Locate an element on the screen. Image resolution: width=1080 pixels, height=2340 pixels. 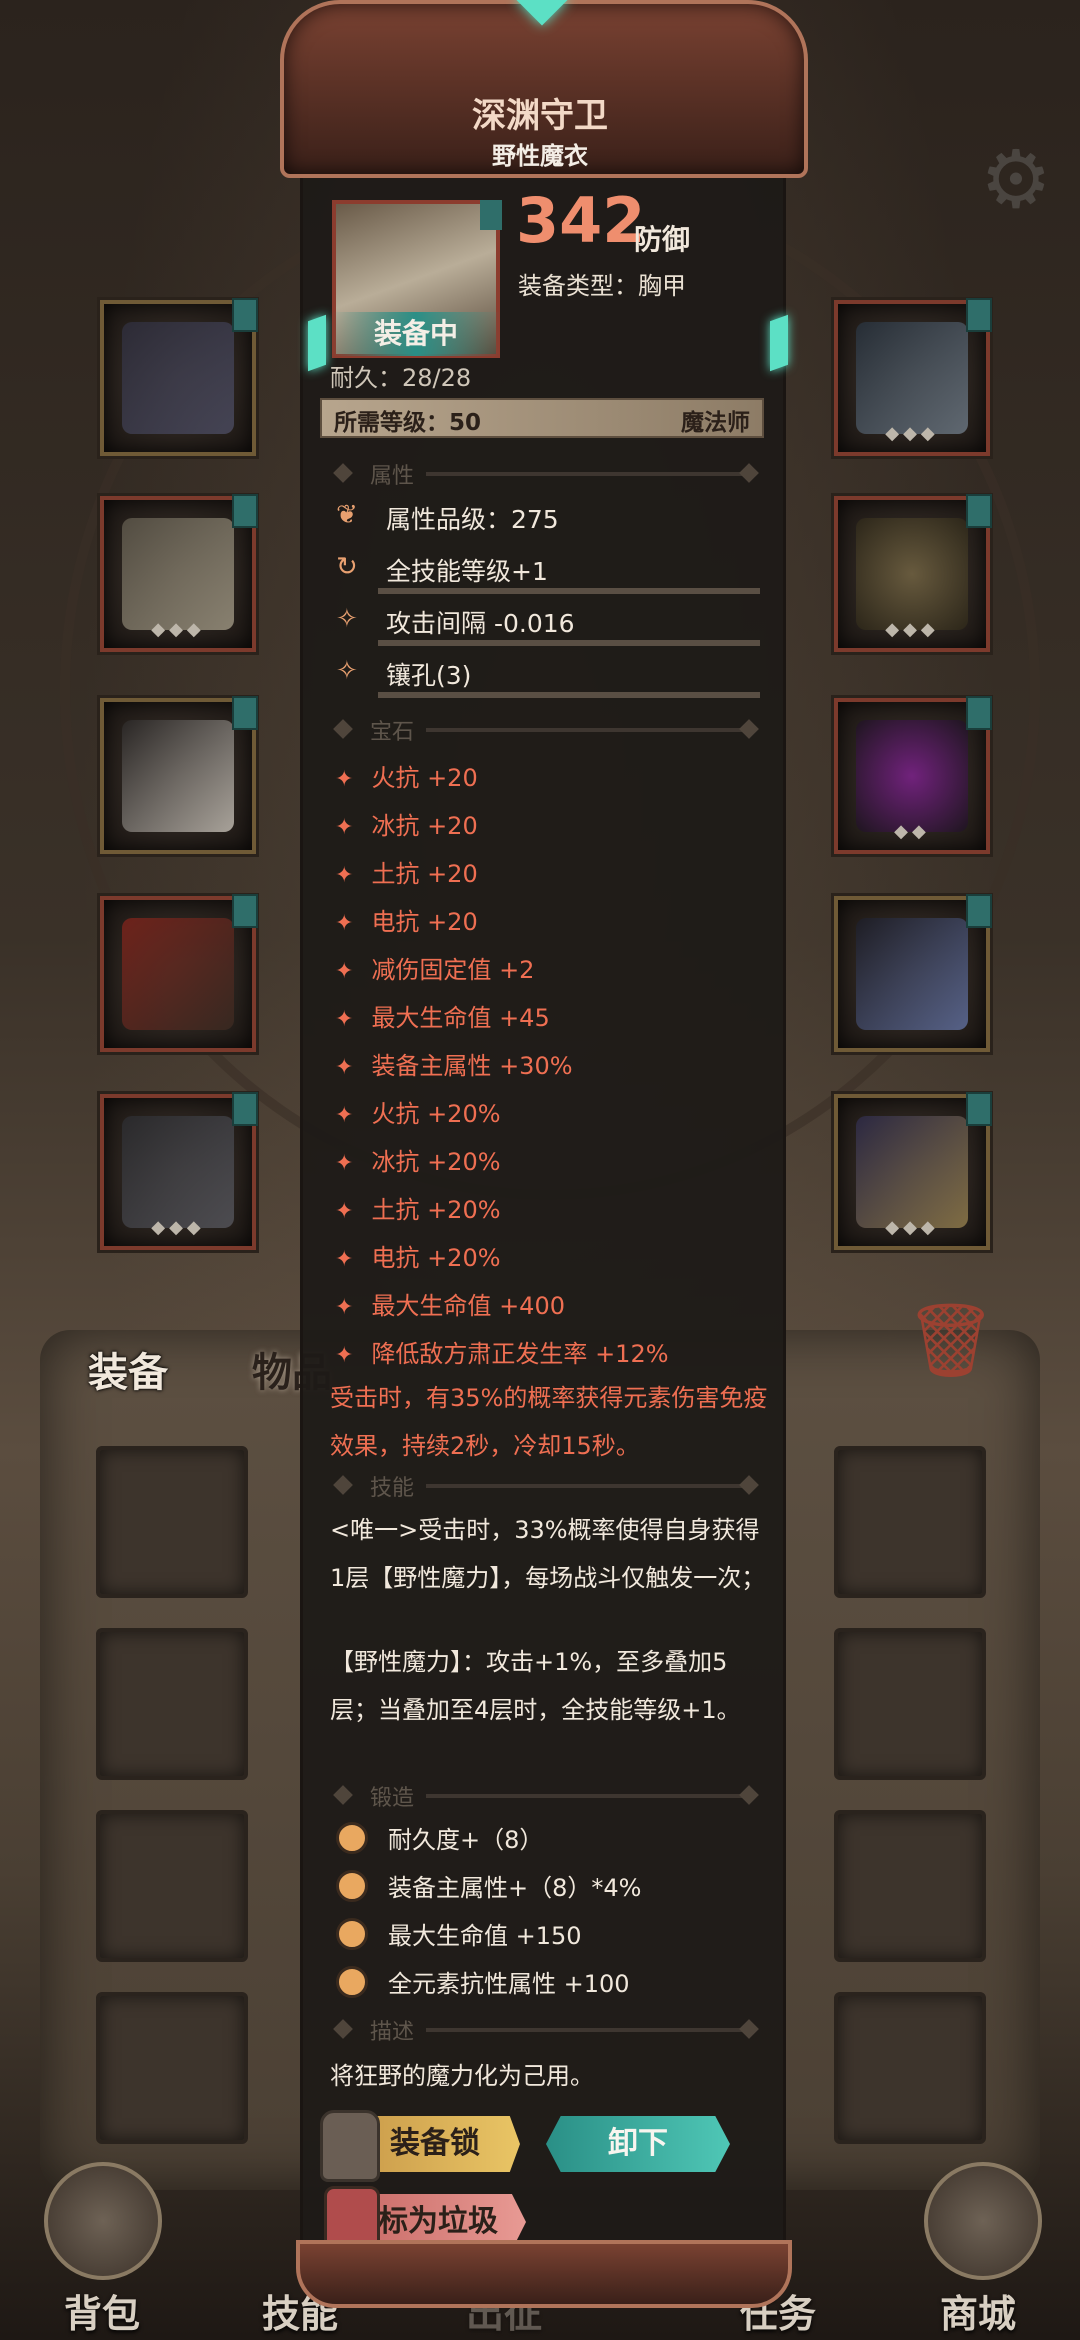
forge-stat: 装备主属性+（8）*4% is located at coordinates (488, 1885).